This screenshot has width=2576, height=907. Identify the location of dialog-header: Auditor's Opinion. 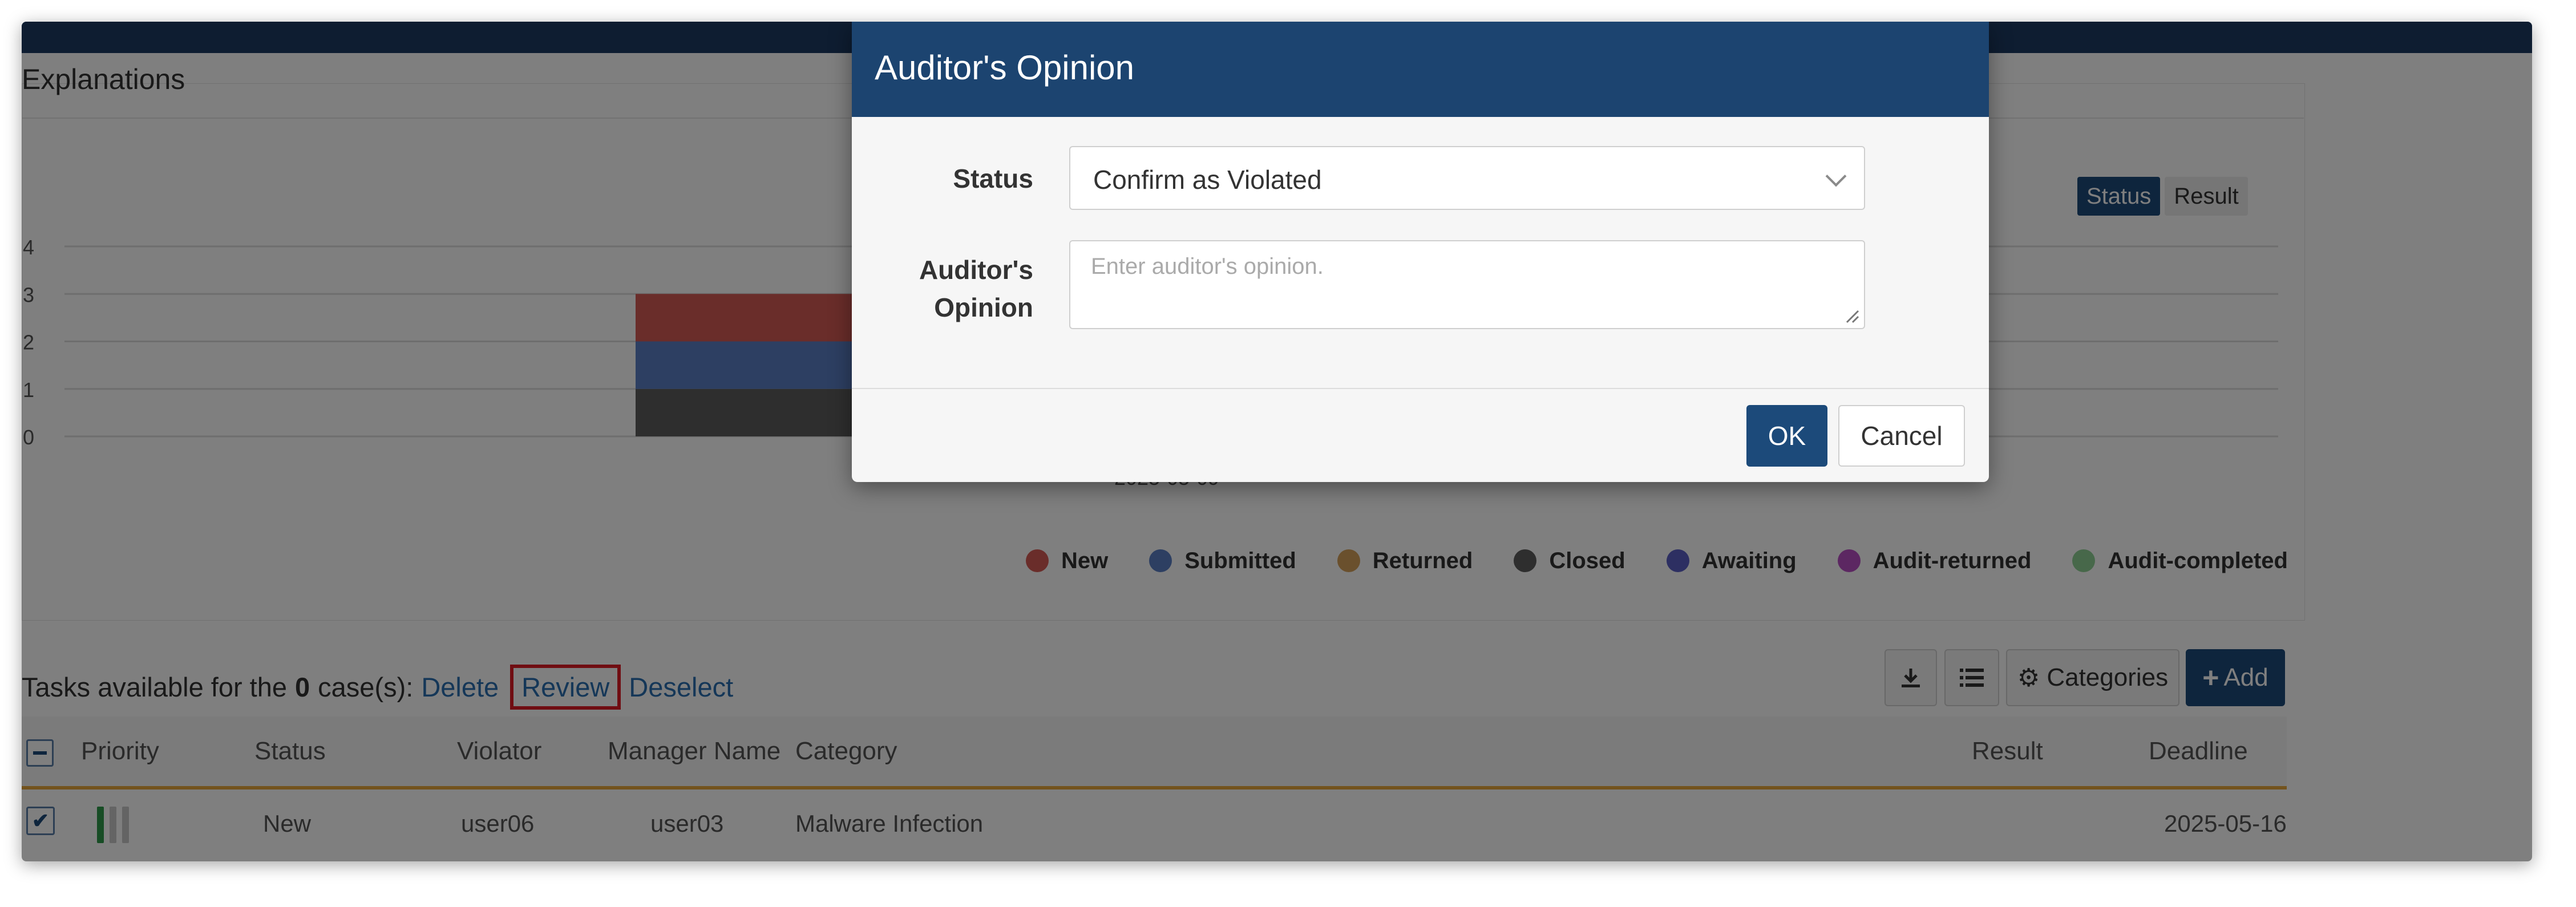
(1420, 69).